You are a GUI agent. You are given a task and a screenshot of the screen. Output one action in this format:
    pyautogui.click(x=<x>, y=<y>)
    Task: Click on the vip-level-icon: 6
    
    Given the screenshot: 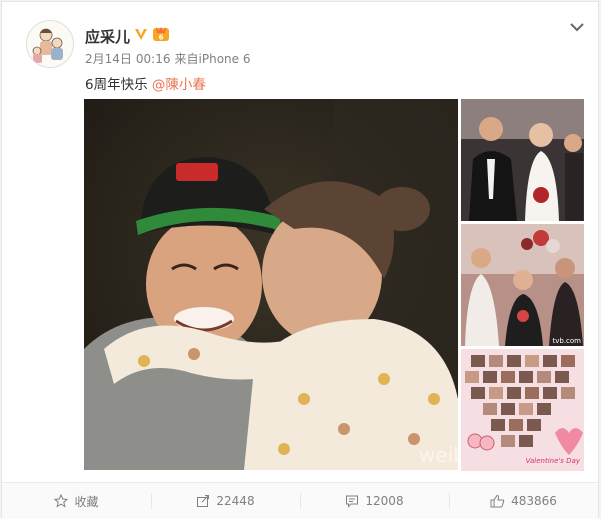 What is the action you would take?
    pyautogui.click(x=161, y=34)
    